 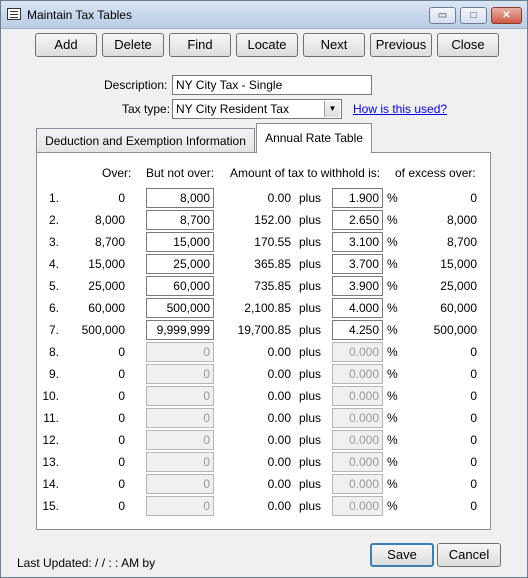 What do you see at coordinates (458, 264) in the screenshot?
I see `excess-over-value: 15,000` at bounding box center [458, 264].